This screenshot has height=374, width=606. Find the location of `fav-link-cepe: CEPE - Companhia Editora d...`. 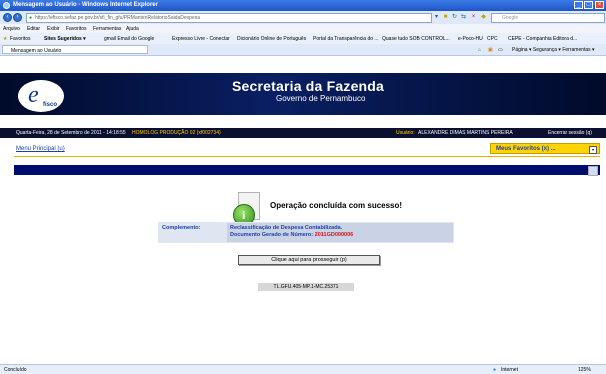

fav-link-cepe: CEPE - Companhia Editora d... is located at coordinates (542, 39).